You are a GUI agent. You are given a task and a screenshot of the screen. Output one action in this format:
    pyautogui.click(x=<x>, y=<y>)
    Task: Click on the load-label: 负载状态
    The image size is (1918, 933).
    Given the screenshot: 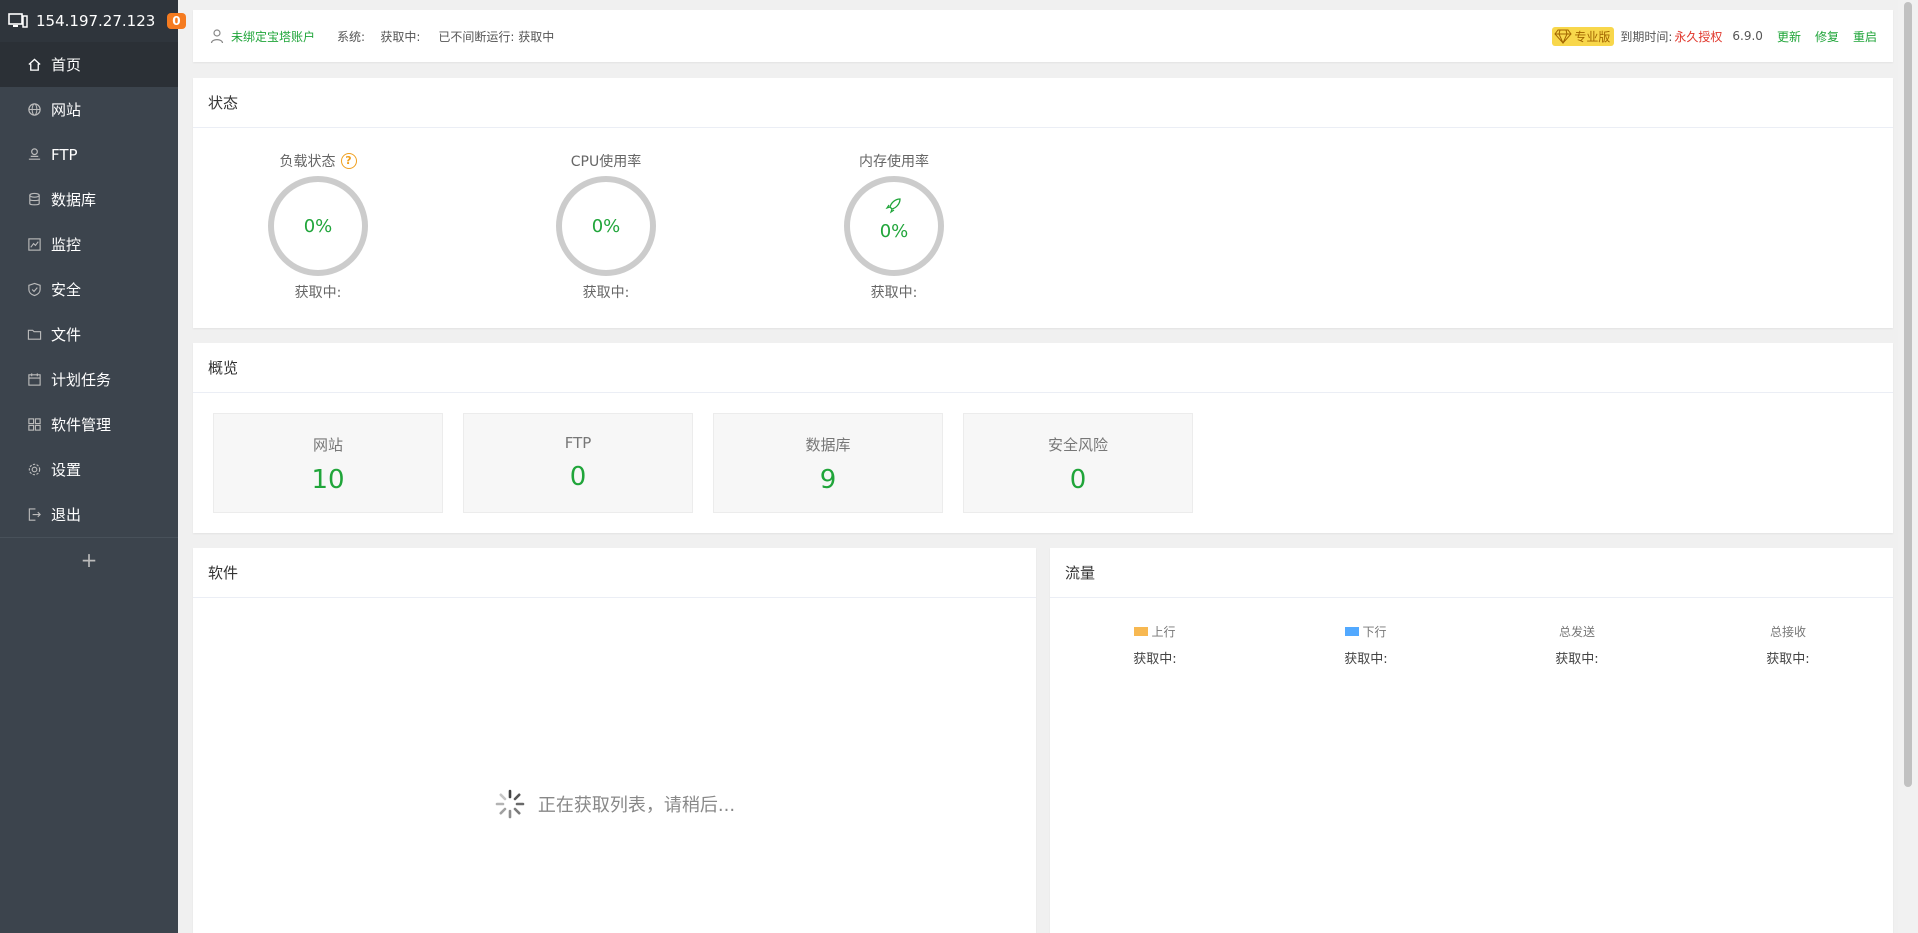 What is the action you would take?
    pyautogui.click(x=307, y=162)
    